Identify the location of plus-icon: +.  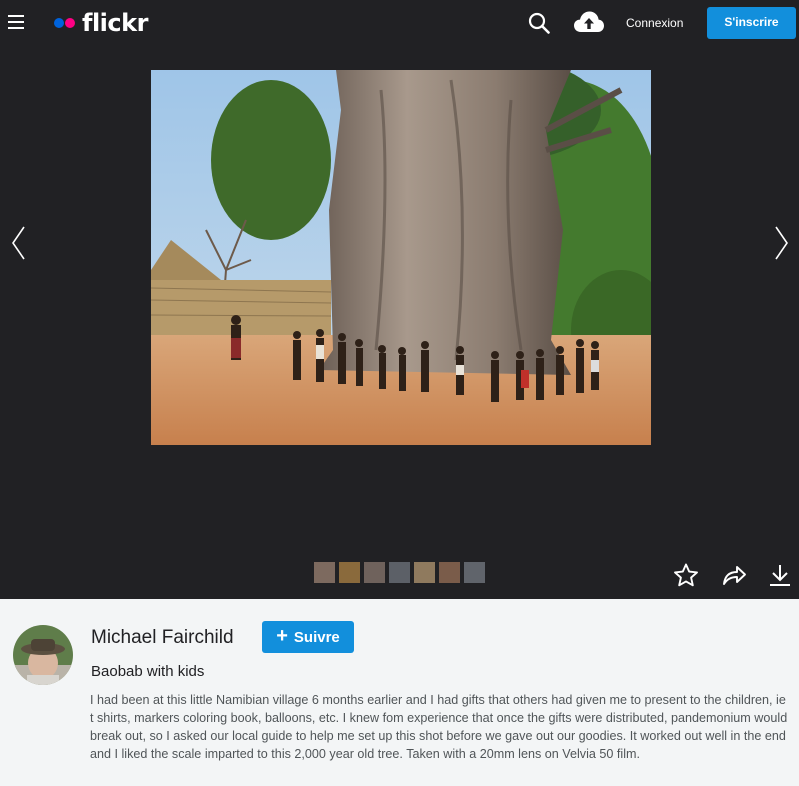
(282, 636).